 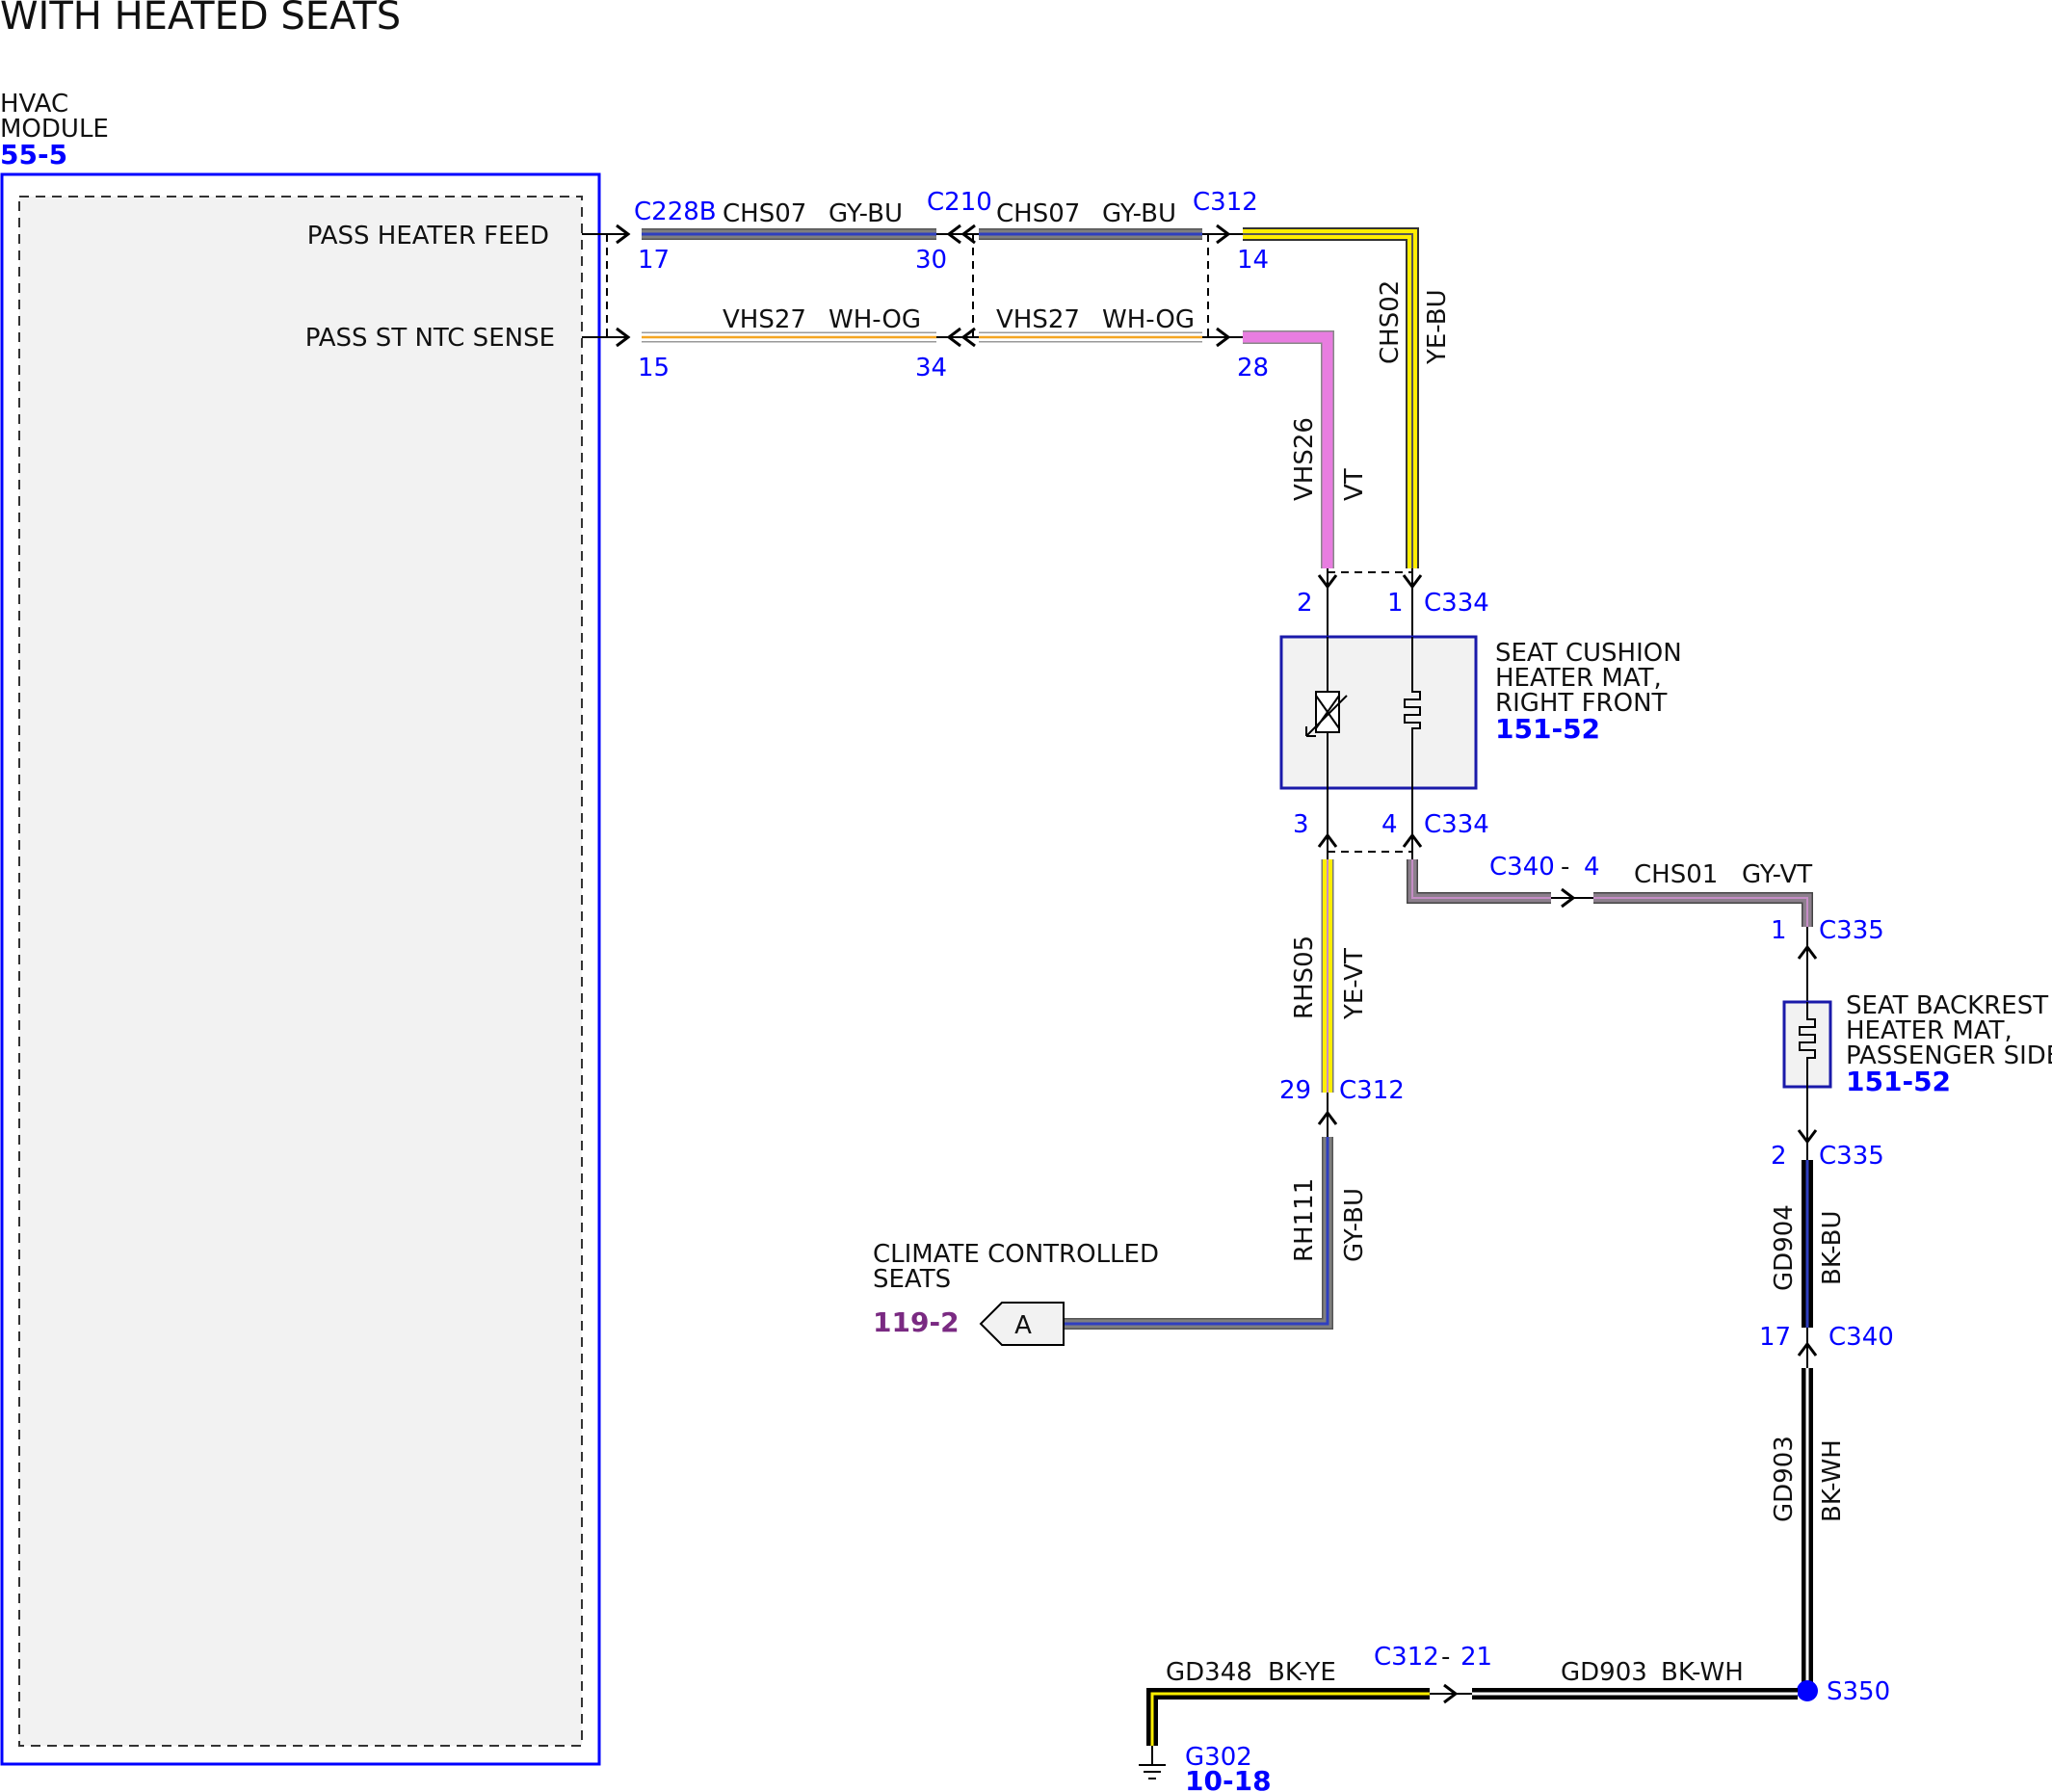 What do you see at coordinates (1861, 1338) in the screenshot?
I see `c340-17-name: C340` at bounding box center [1861, 1338].